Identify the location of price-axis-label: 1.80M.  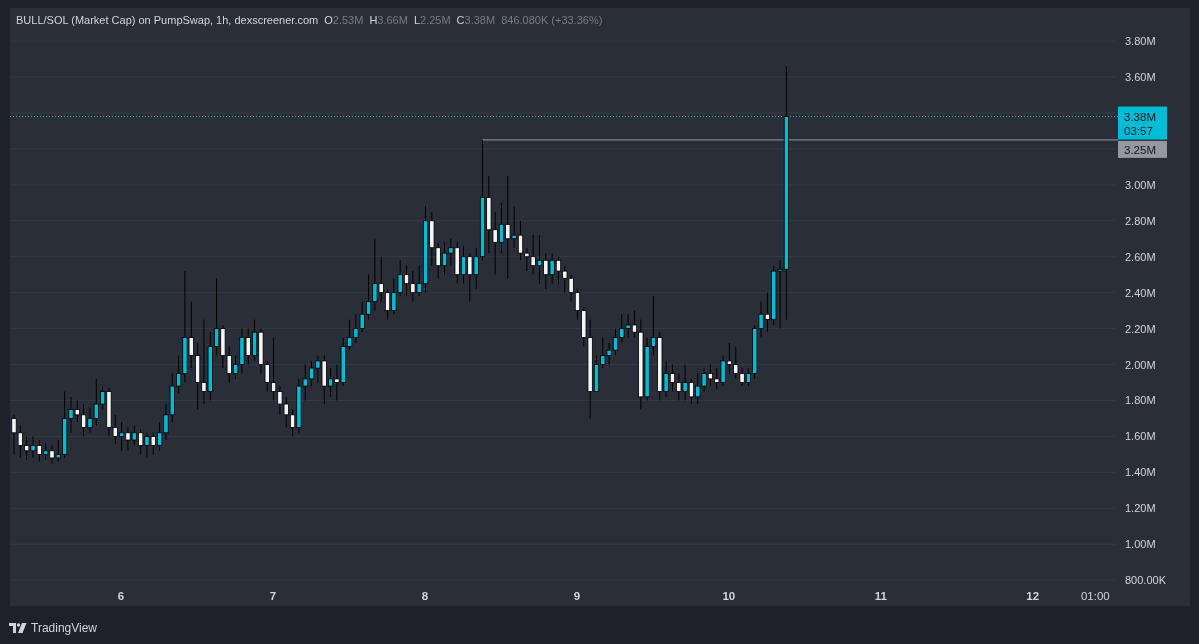
(1140, 400).